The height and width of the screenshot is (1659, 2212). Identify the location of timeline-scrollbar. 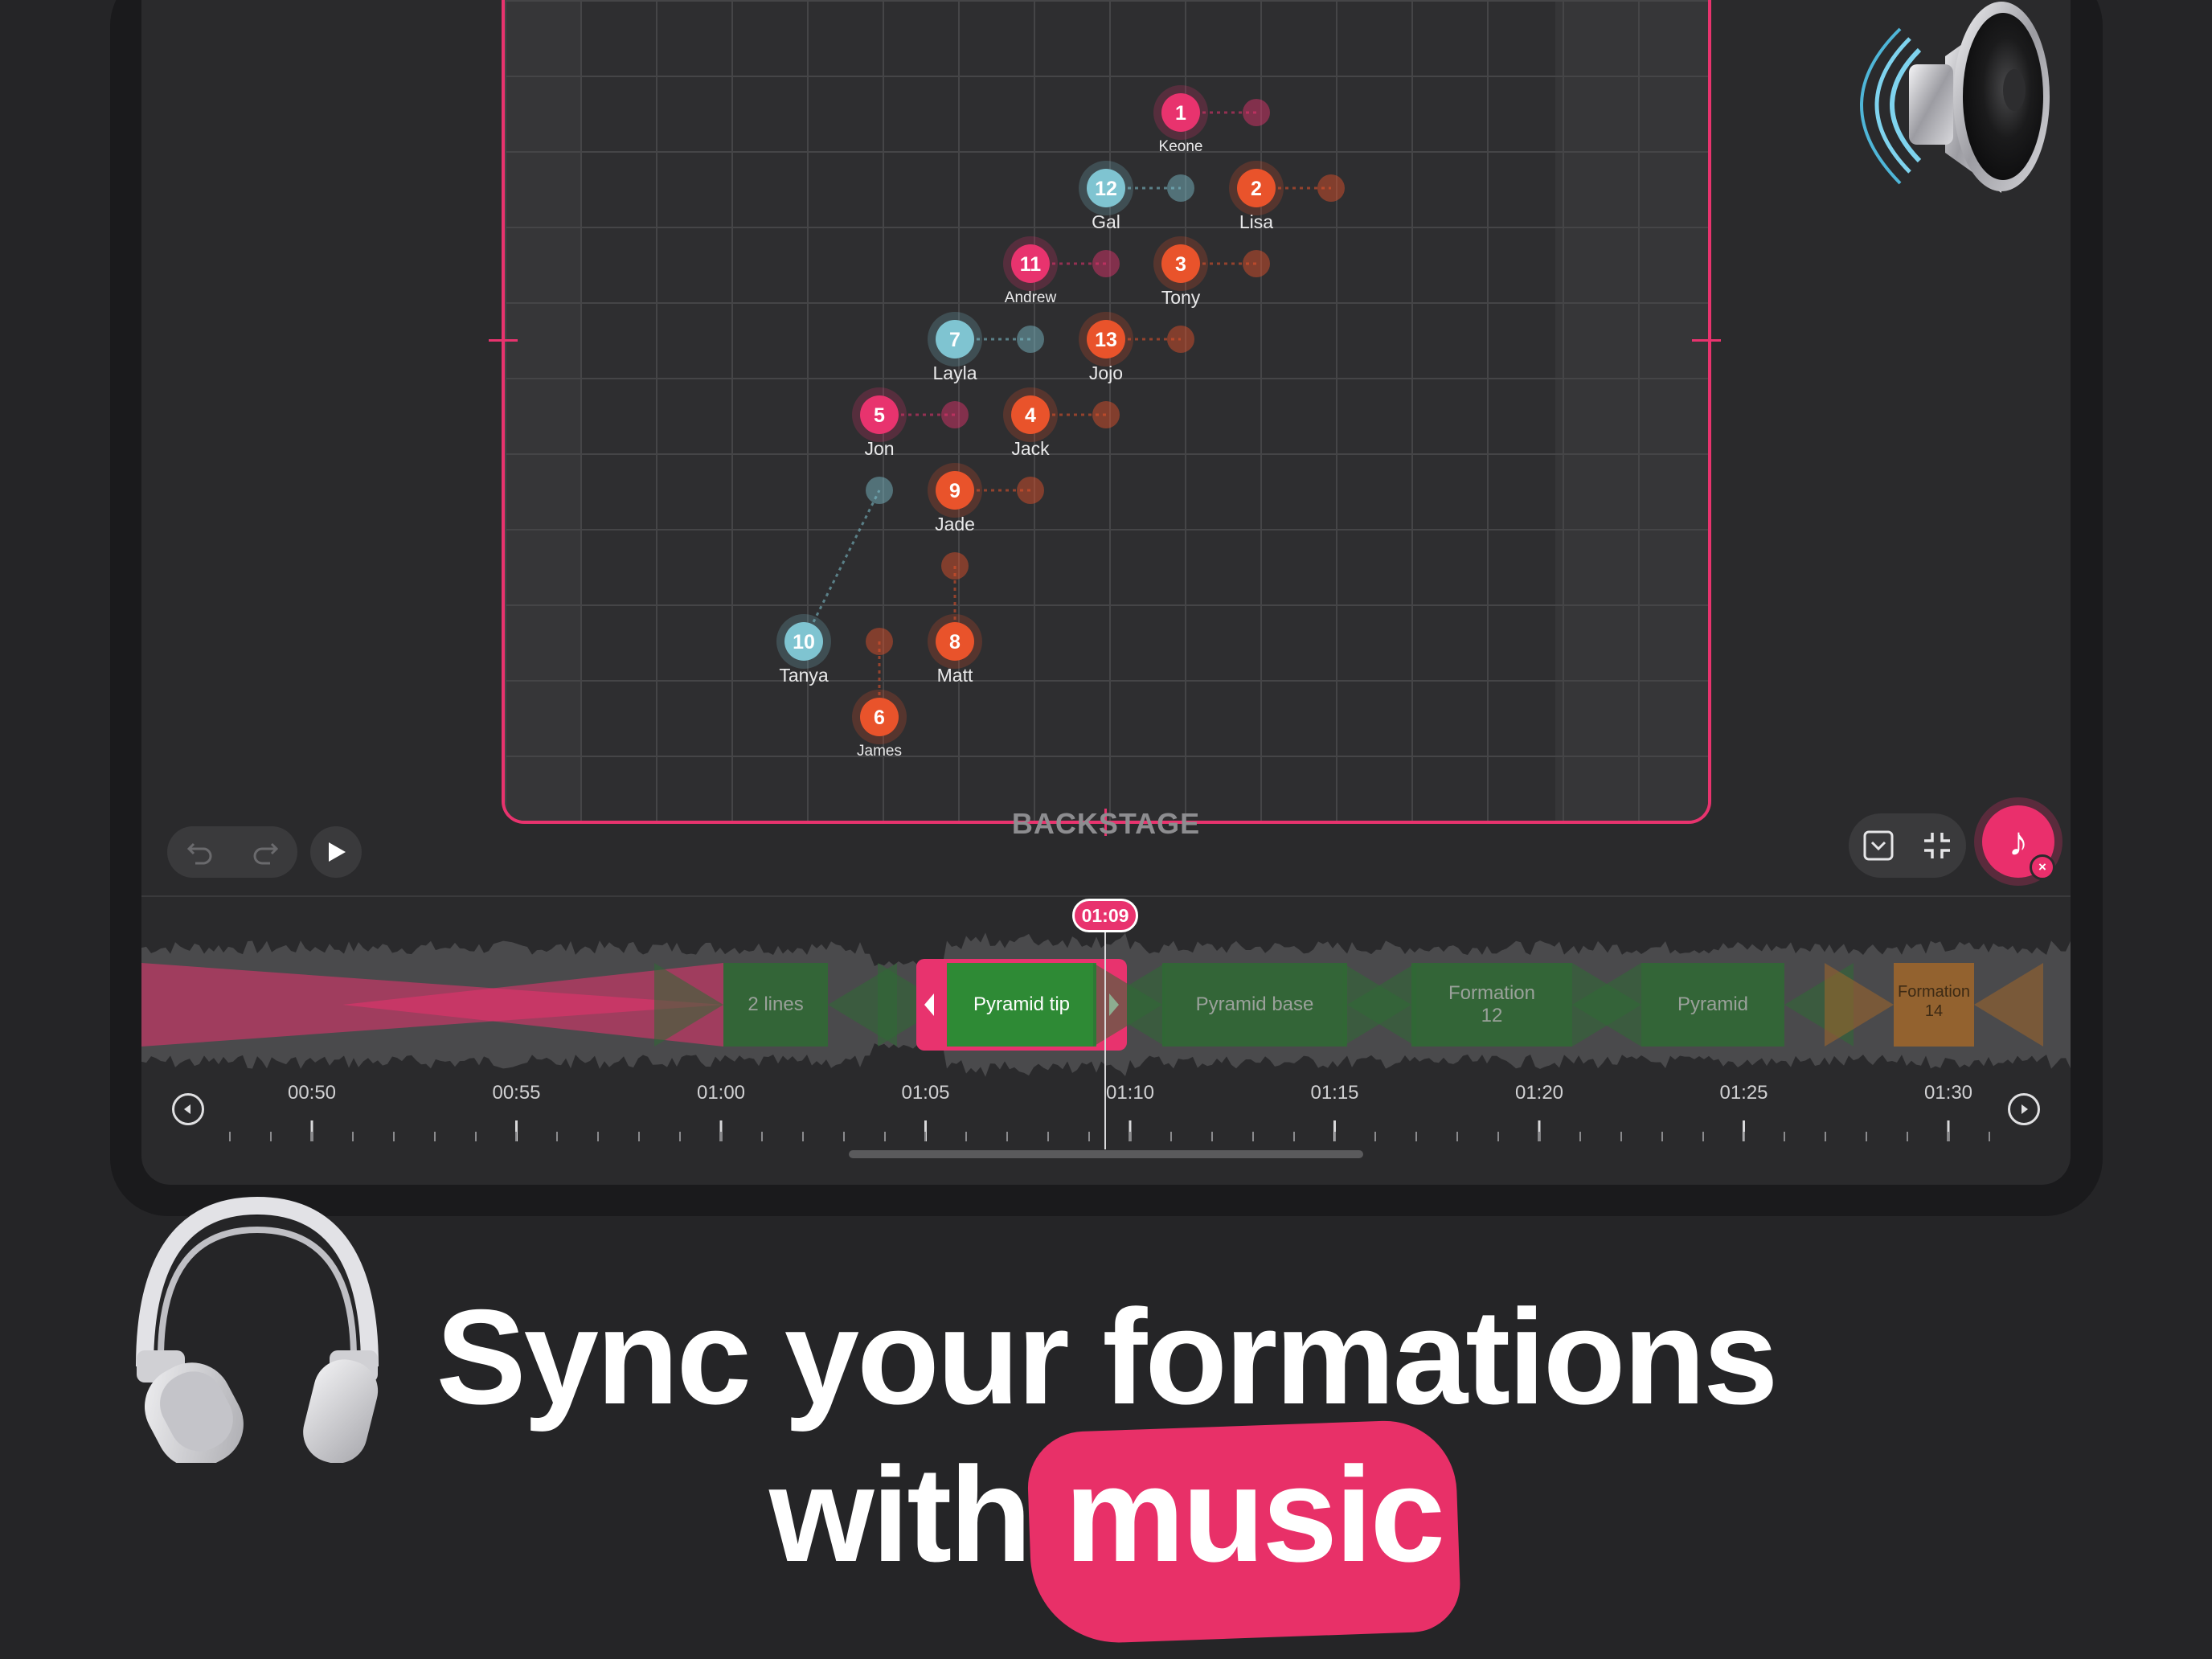
(1106, 1154).